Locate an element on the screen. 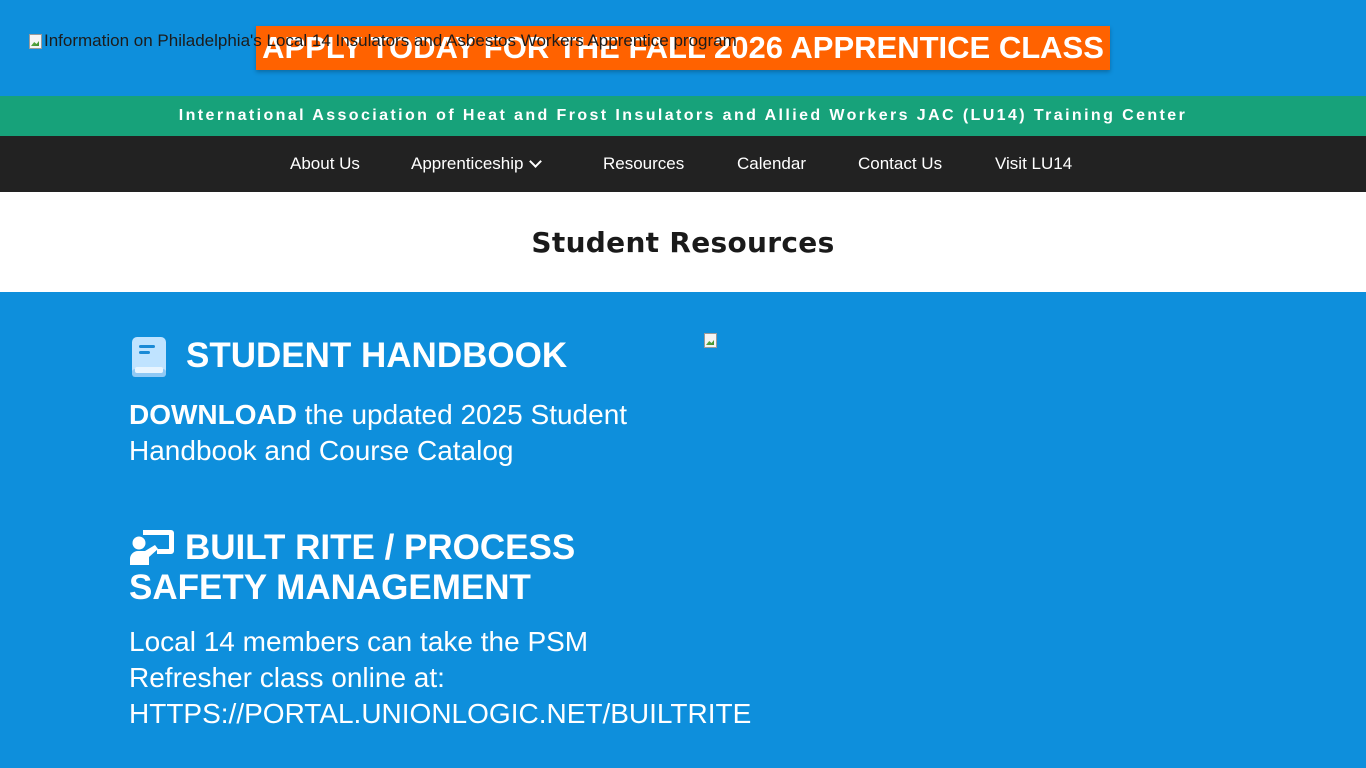  nav-item-about-us: About Us is located at coordinates (325, 164).